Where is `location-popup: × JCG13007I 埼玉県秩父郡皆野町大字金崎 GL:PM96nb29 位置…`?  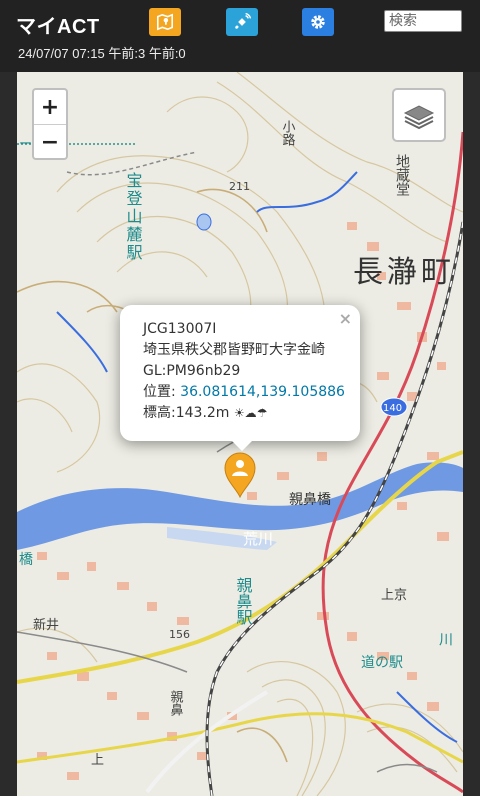 location-popup: × JCG13007I 埼玉県秩父郡皆野町大字金崎 GL:PM96nb29 位置… is located at coordinates (240, 378).